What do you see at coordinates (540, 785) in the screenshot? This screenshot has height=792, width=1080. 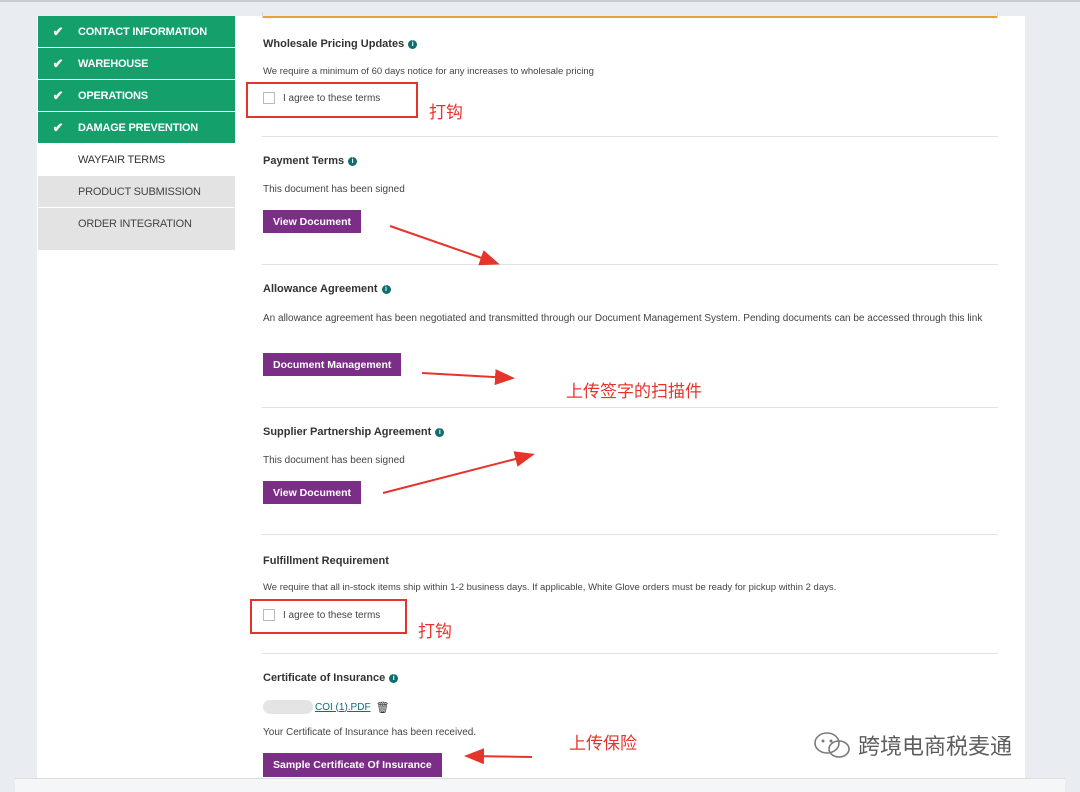 I see `bottom-strip` at bounding box center [540, 785].